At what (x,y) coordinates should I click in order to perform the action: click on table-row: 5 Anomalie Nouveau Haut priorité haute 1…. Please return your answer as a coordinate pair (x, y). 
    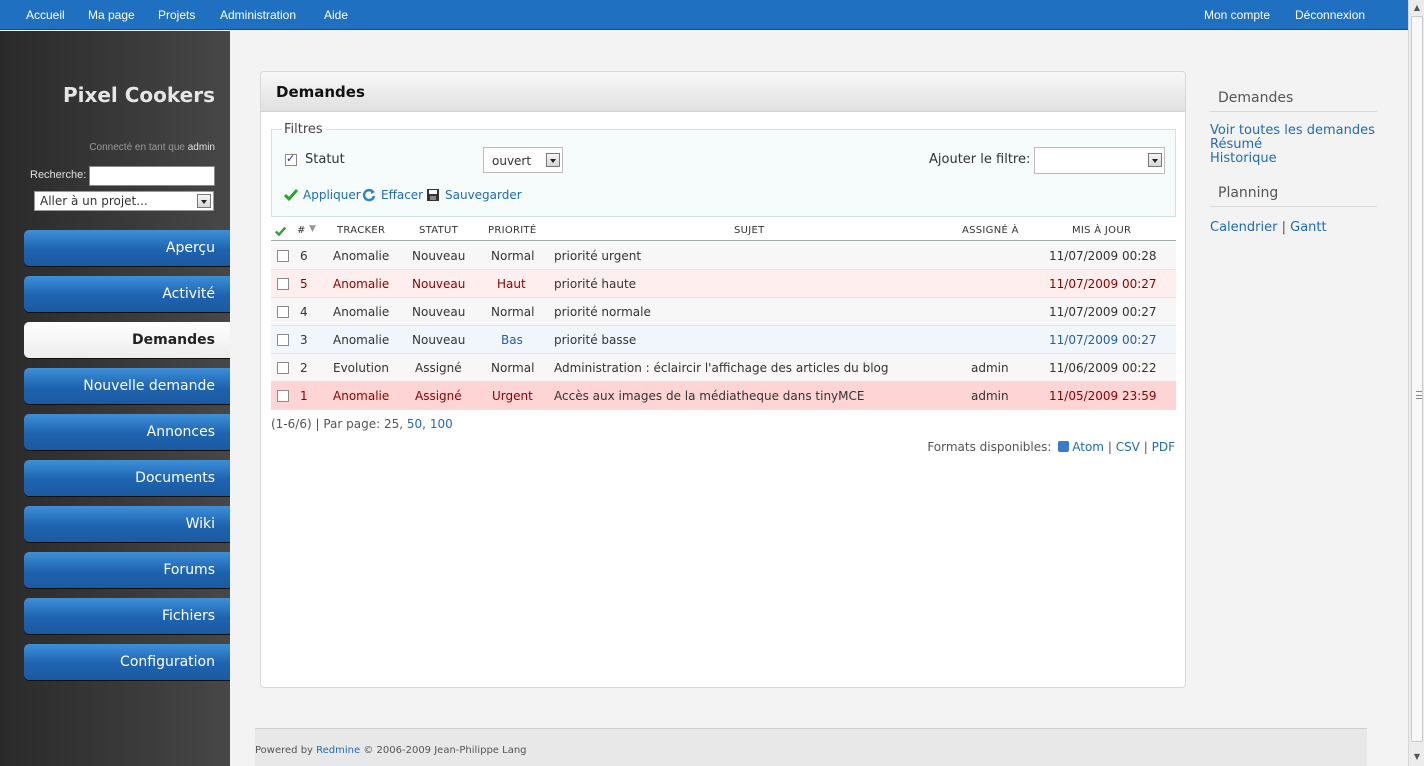
    Looking at the image, I should click on (723, 284).